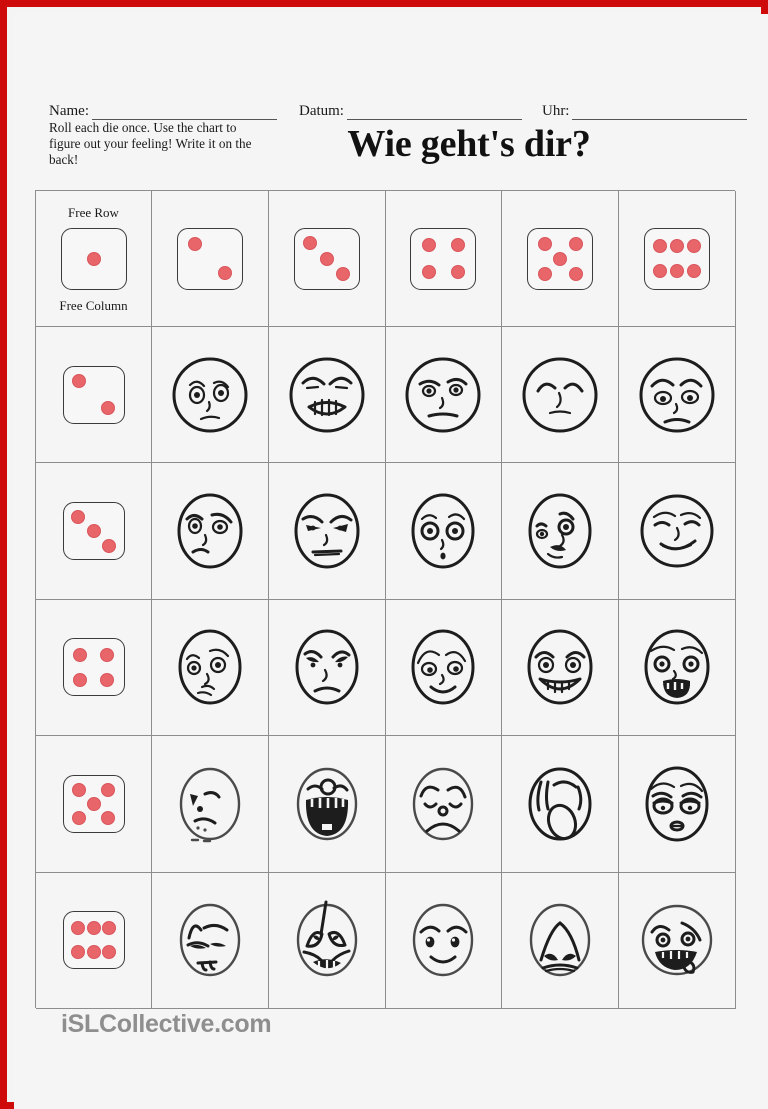 Image resolution: width=768 pixels, height=1109 pixels. What do you see at coordinates (677, 531) in the screenshot?
I see `face-cell-r2c5` at bounding box center [677, 531].